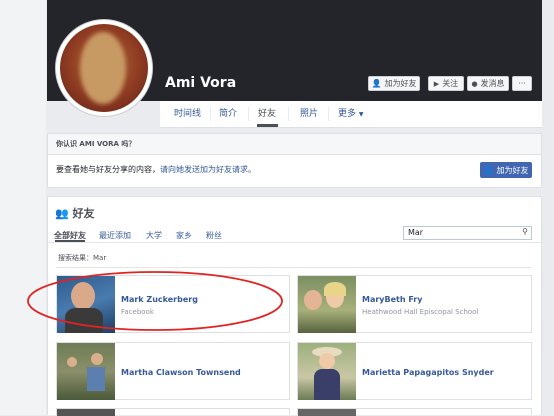 This screenshot has width=554, height=416. What do you see at coordinates (23, 207) in the screenshot?
I see `left-sidebar-strip` at bounding box center [23, 207].